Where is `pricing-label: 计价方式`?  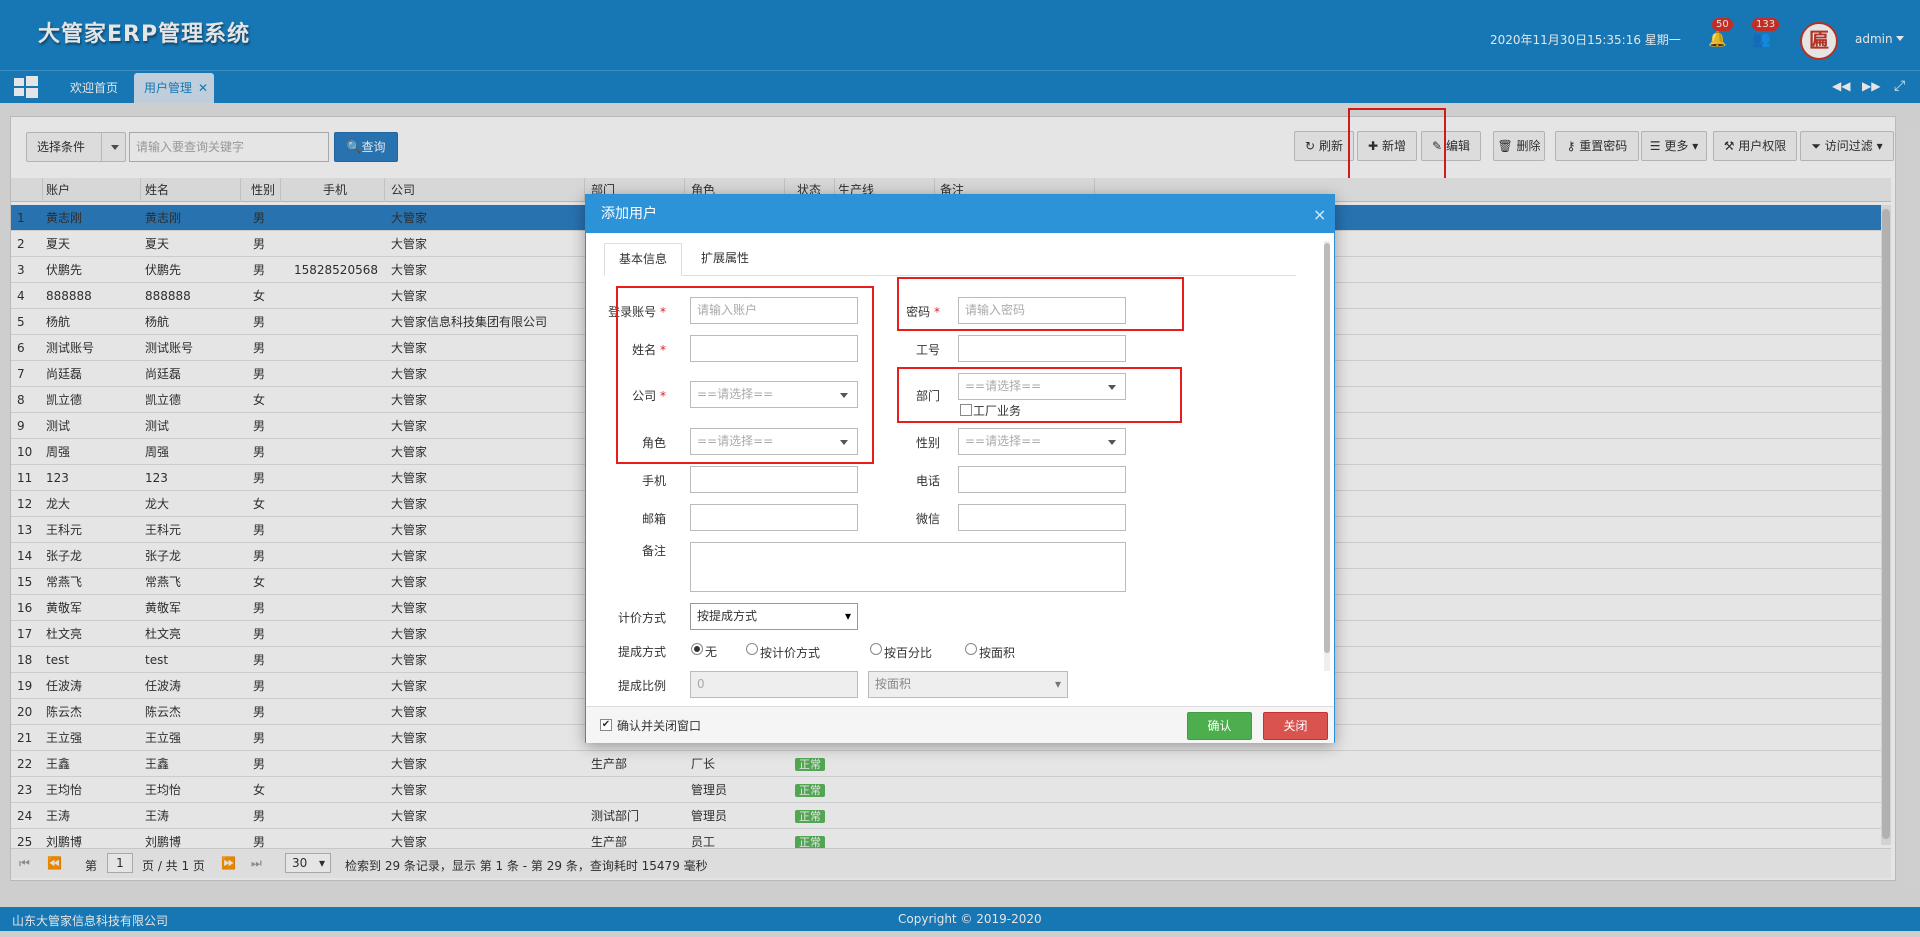 pricing-label: 计价方式 is located at coordinates (641, 618).